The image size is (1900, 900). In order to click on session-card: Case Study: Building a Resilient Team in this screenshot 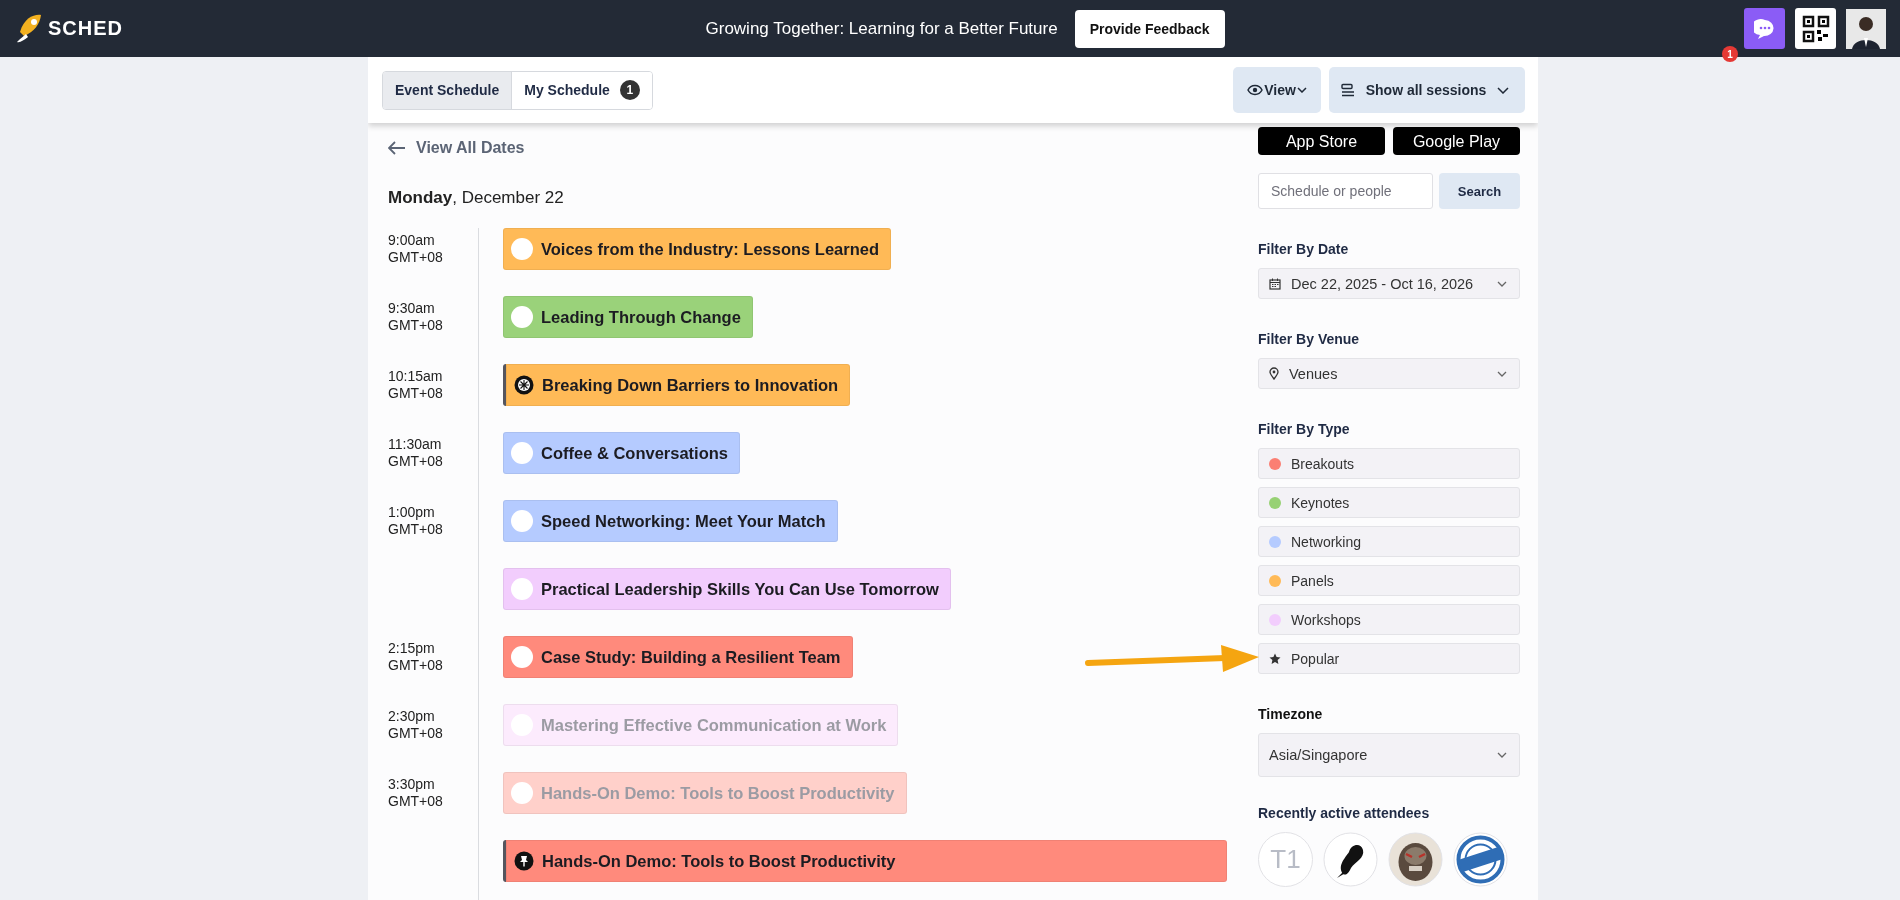, I will do `click(678, 657)`.